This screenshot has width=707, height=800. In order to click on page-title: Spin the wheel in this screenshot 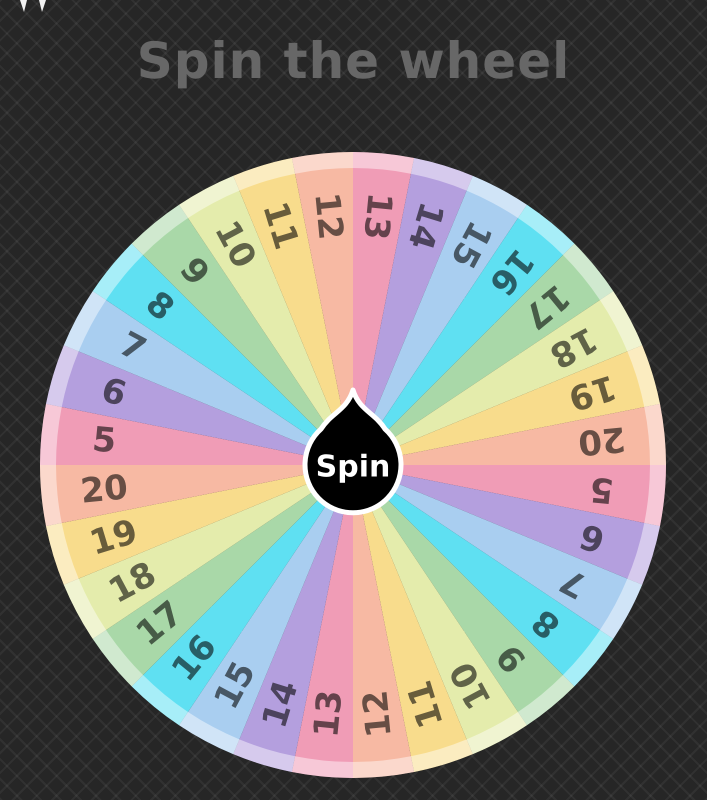, I will do `click(353, 61)`.